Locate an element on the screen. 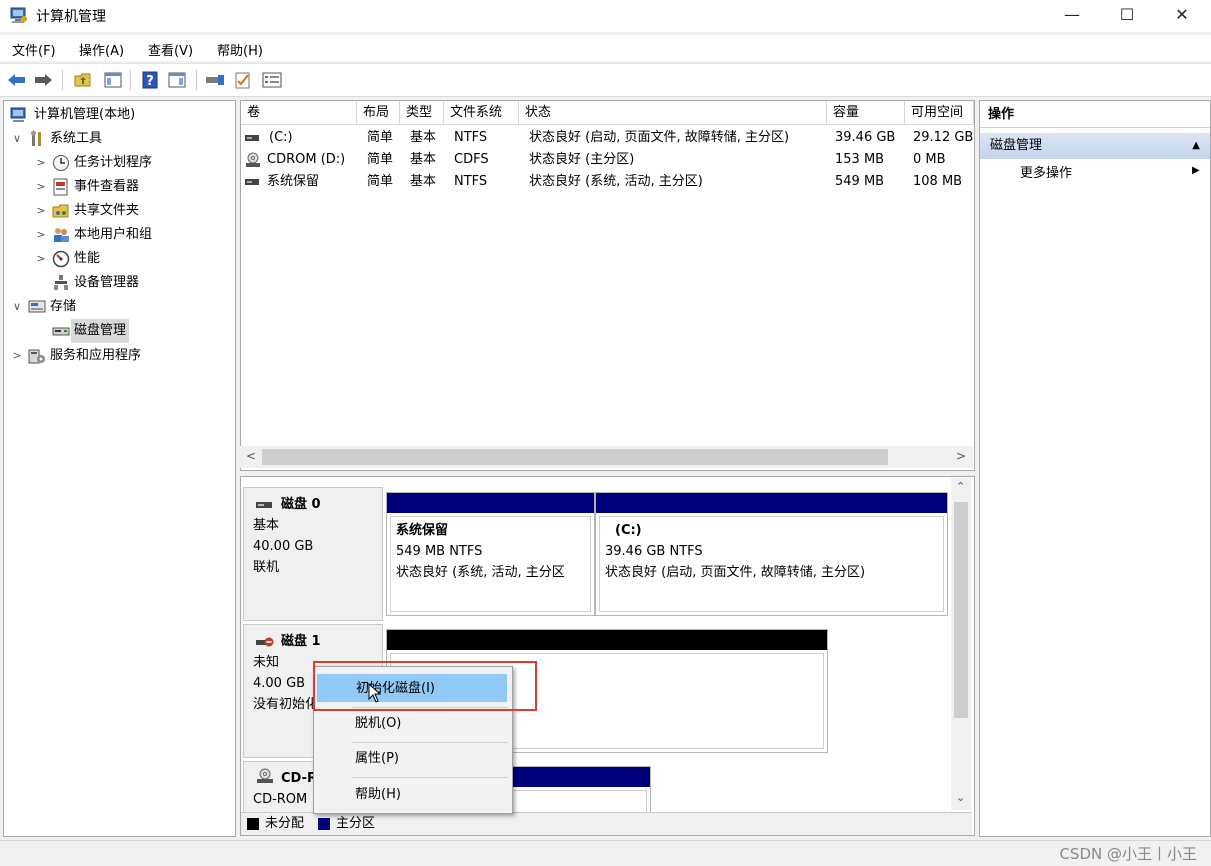  cell-volume: 系统保留 is located at coordinates (293, 181).